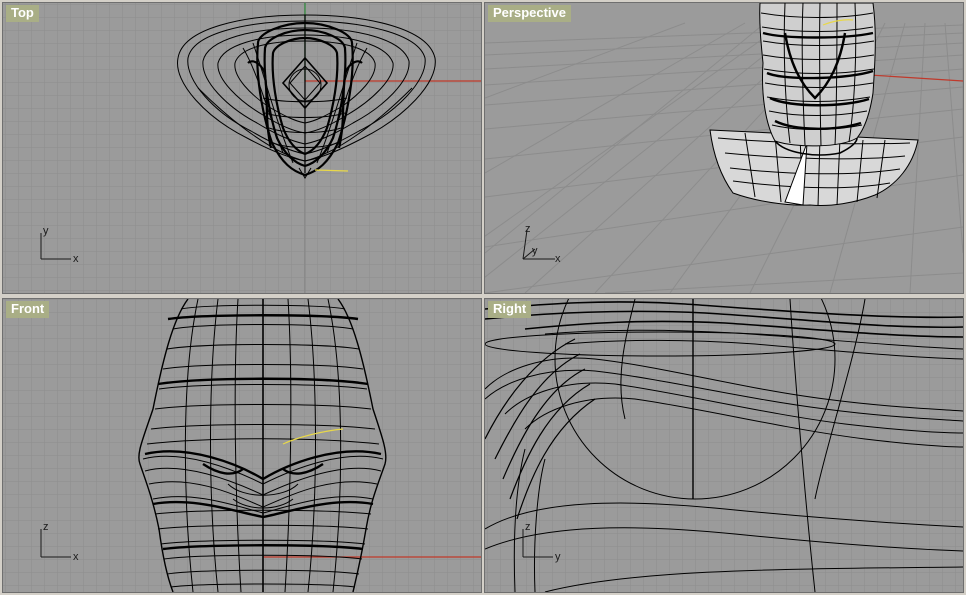 The image size is (966, 595). I want to click on viewport-title-perspective: Perspective, so click(529, 13).